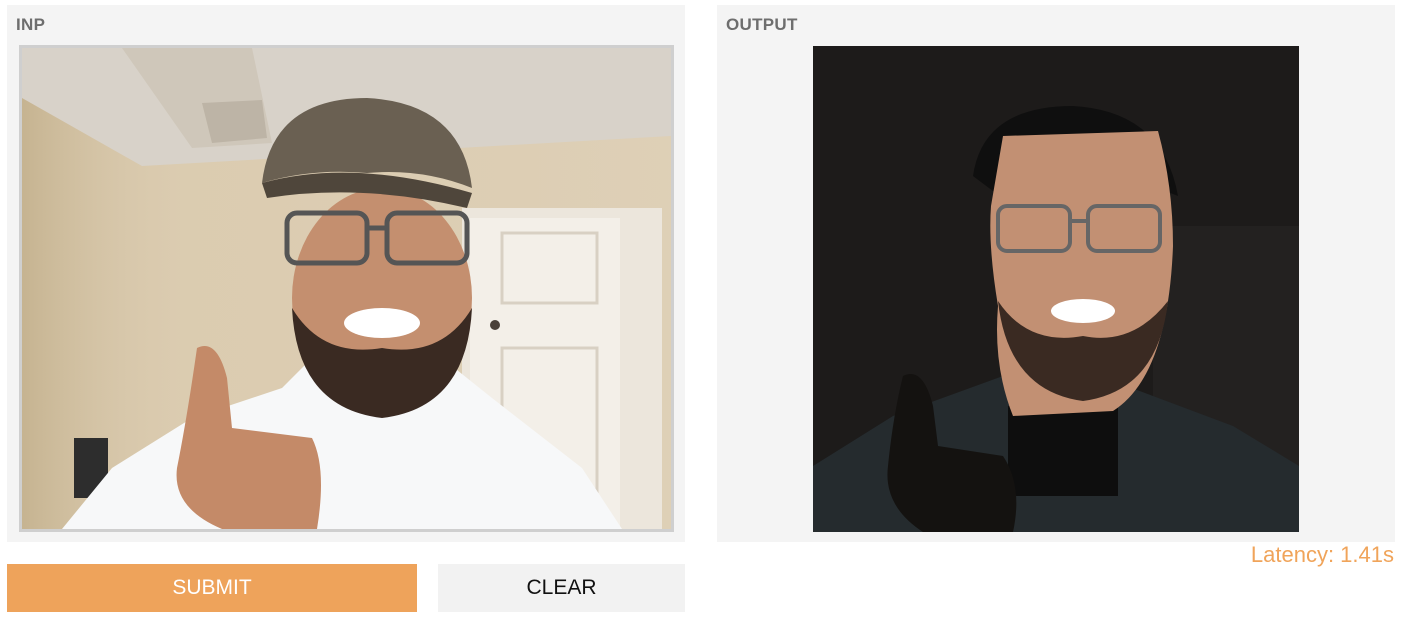  I want to click on submit-button: SUBMIT, so click(212, 588).